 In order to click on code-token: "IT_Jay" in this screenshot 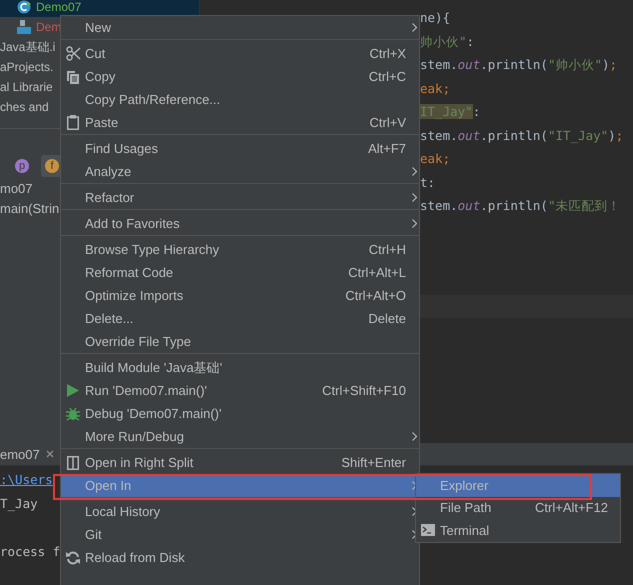, I will do `click(578, 135)`.